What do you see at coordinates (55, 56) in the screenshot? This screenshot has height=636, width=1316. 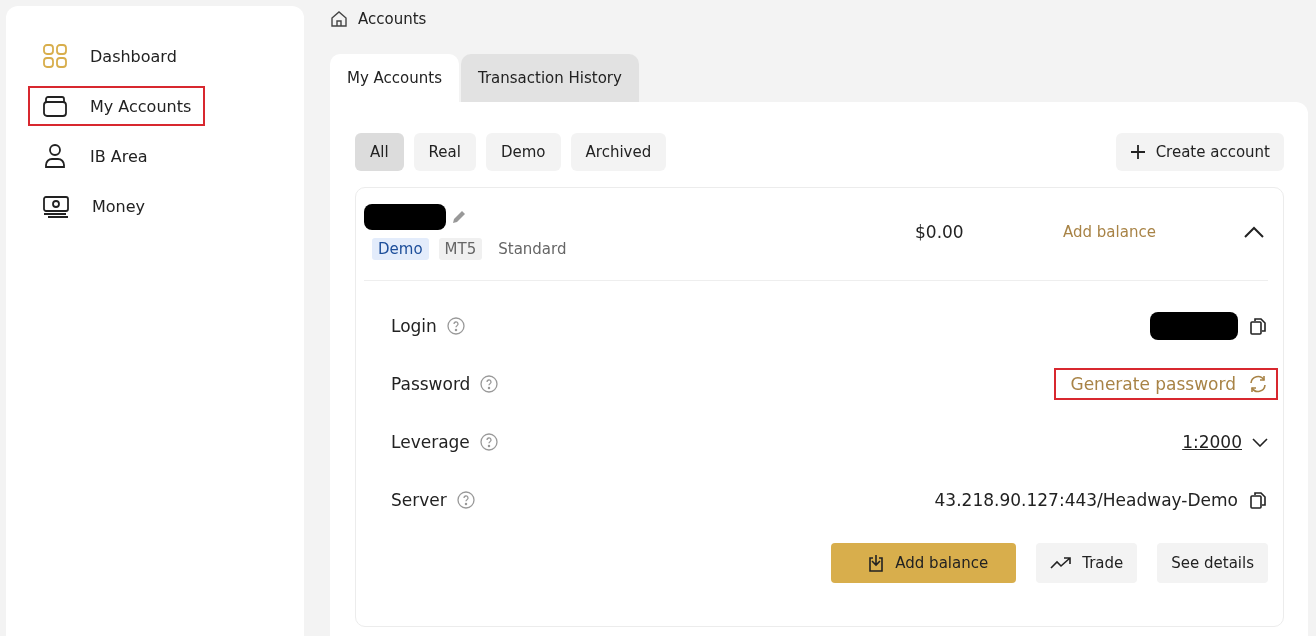 I see `grid-icon` at bounding box center [55, 56].